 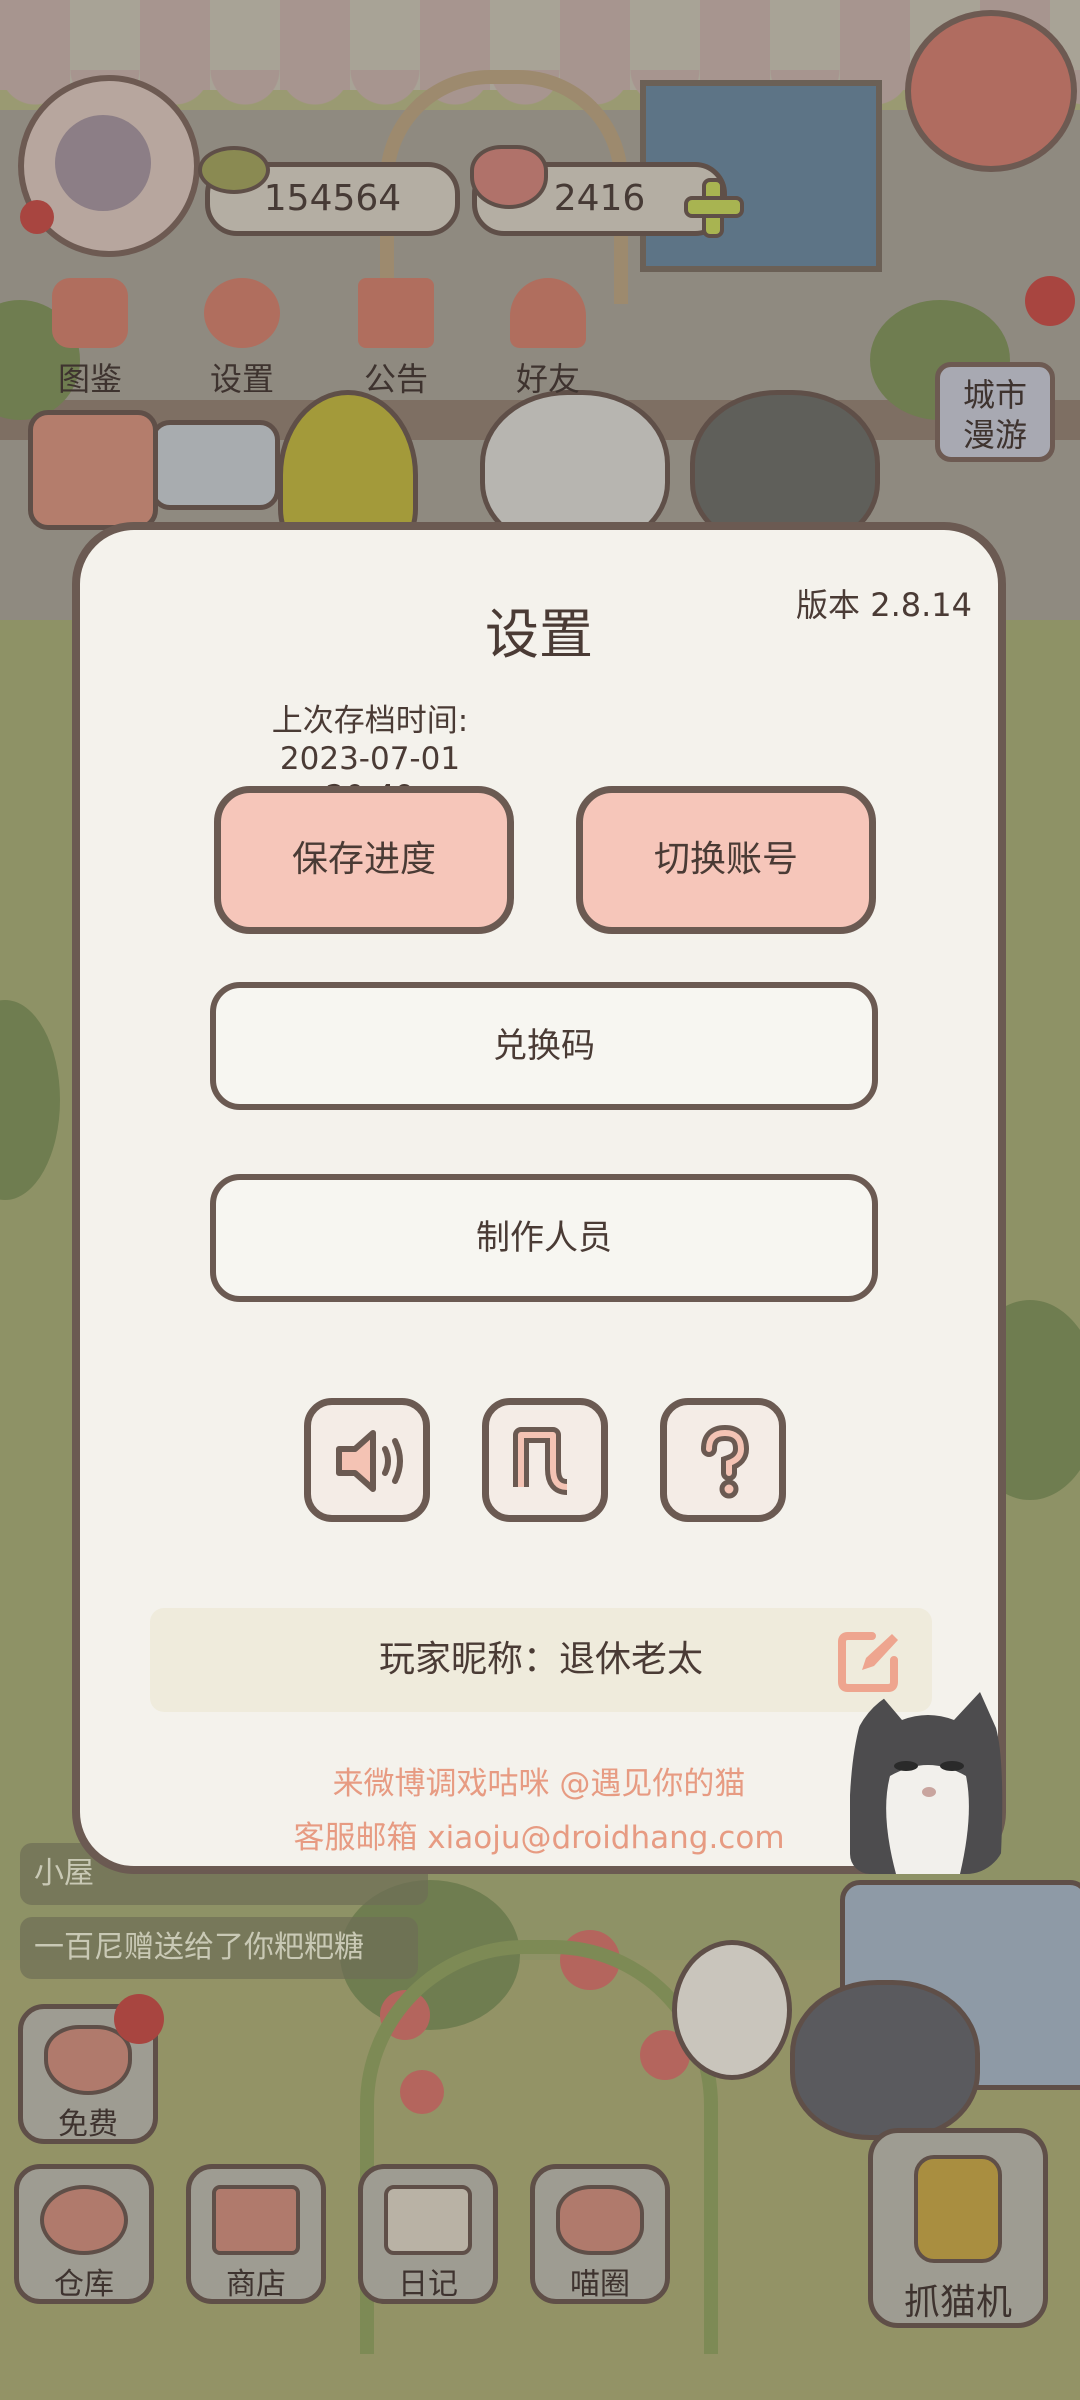 I want to click on help-icon, so click(x=725, y=1461).